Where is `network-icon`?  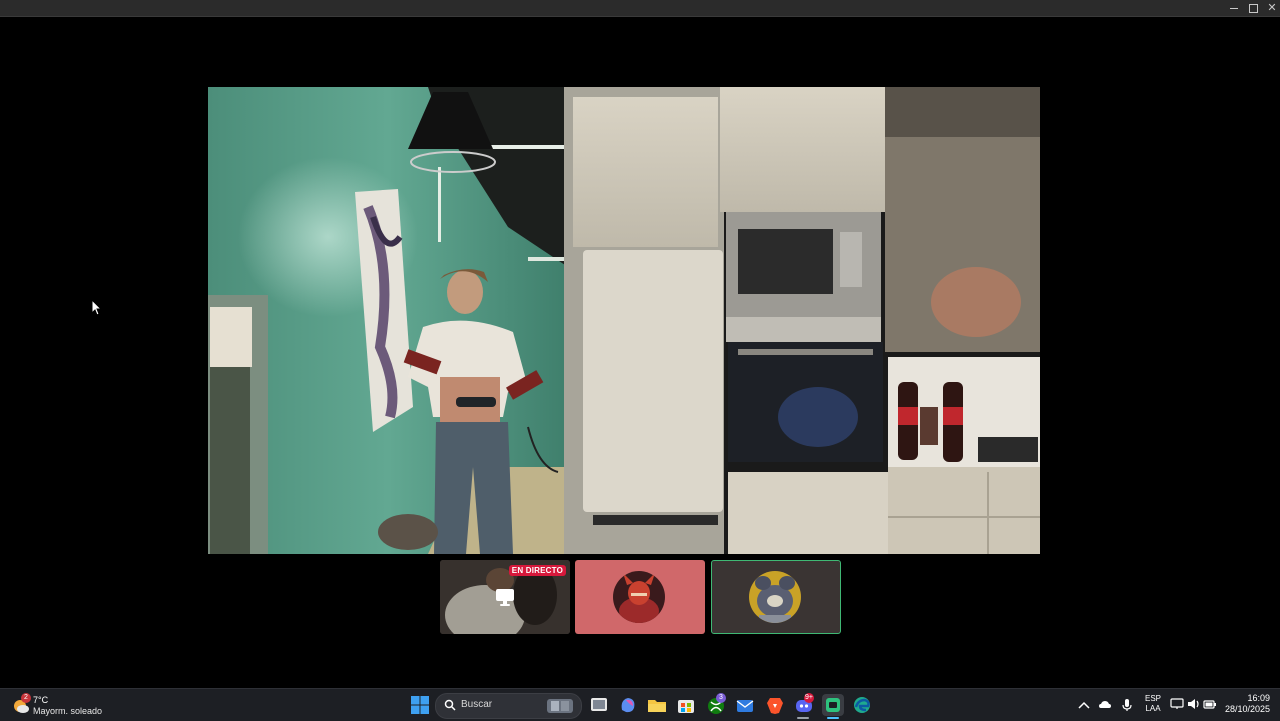
network-icon is located at coordinates (1177, 704).